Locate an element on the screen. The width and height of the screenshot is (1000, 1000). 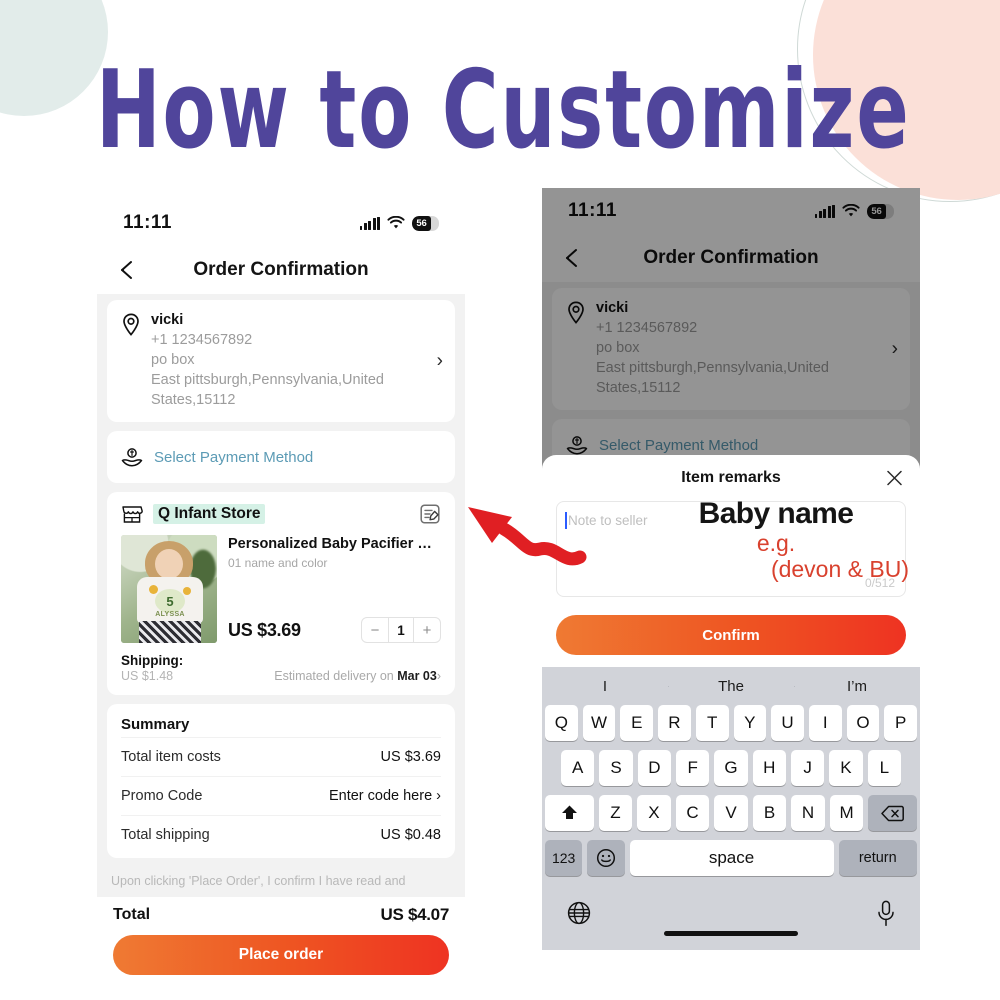
store-icon is located at coordinates (132, 514).